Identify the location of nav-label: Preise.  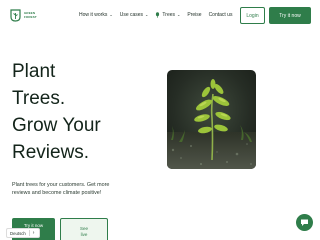
(194, 15).